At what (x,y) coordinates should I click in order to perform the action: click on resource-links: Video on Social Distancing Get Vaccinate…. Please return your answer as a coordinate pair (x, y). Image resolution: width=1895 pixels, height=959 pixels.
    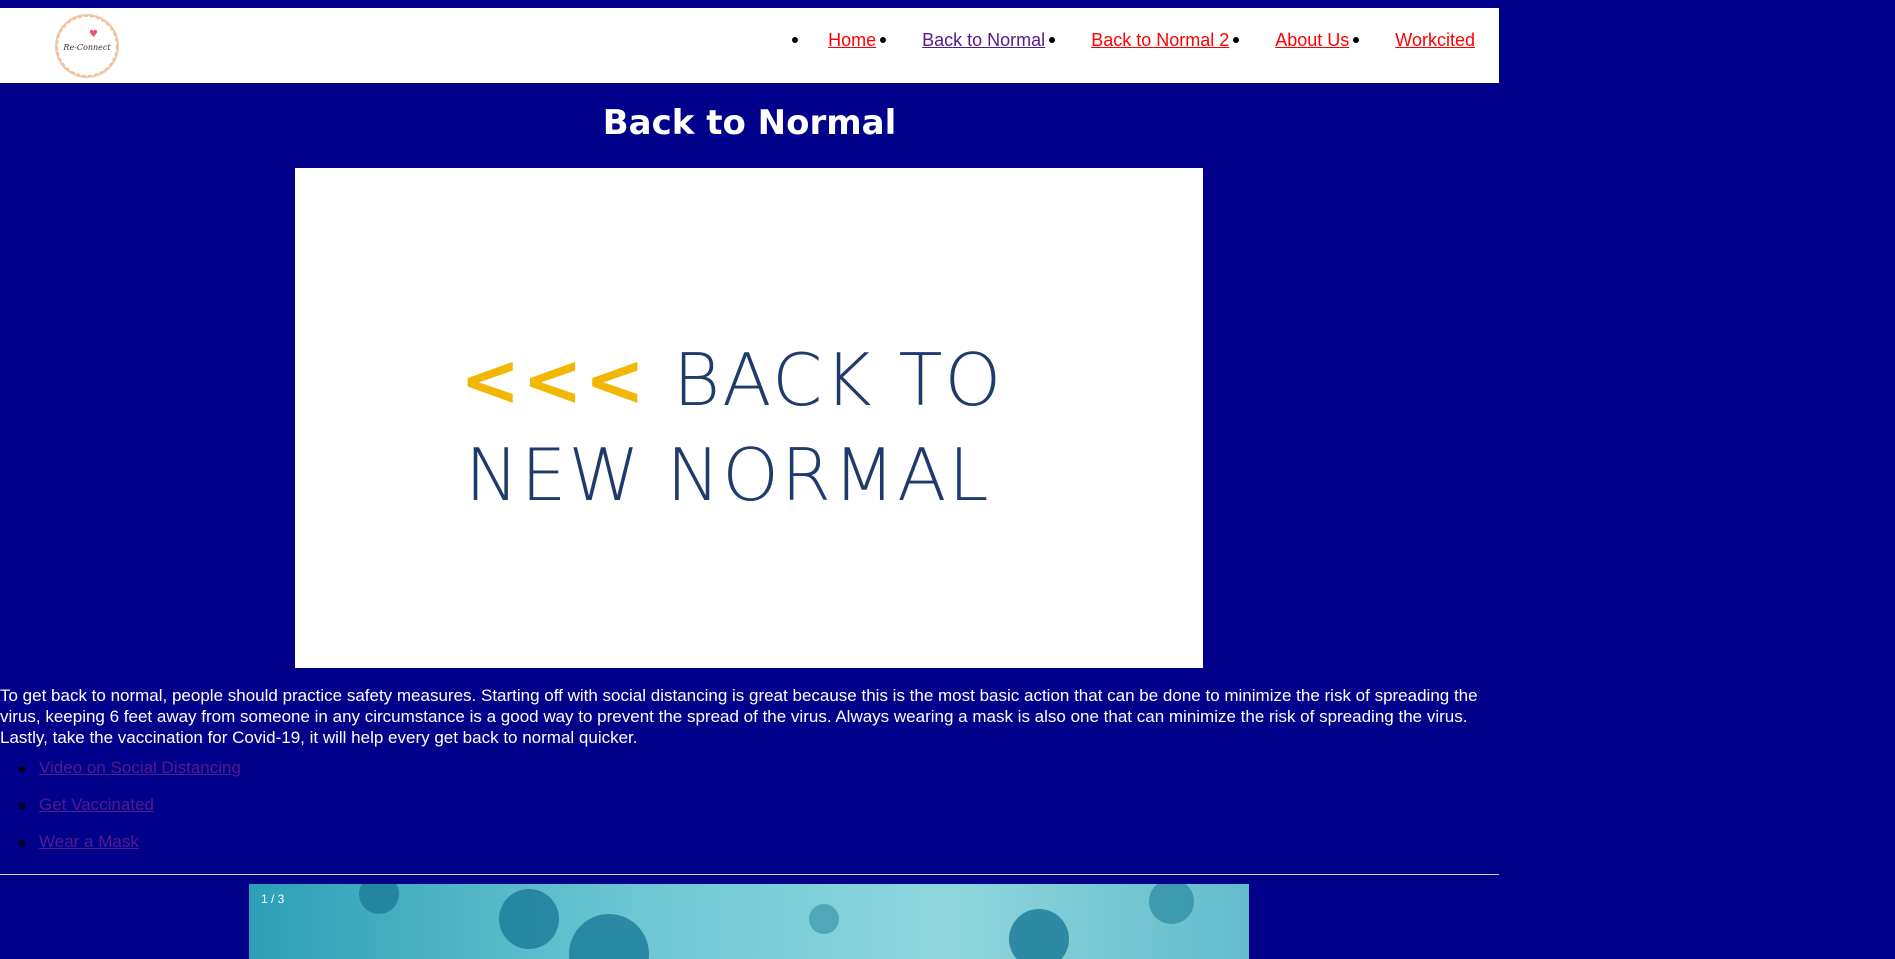
    Looking at the image, I should click on (120, 813).